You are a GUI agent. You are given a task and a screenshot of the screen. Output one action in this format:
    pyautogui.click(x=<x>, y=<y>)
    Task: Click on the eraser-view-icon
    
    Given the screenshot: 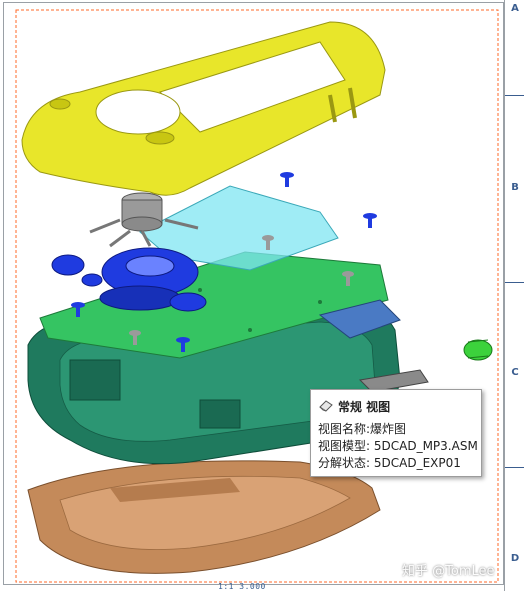 What is the action you would take?
    pyautogui.click(x=326, y=406)
    